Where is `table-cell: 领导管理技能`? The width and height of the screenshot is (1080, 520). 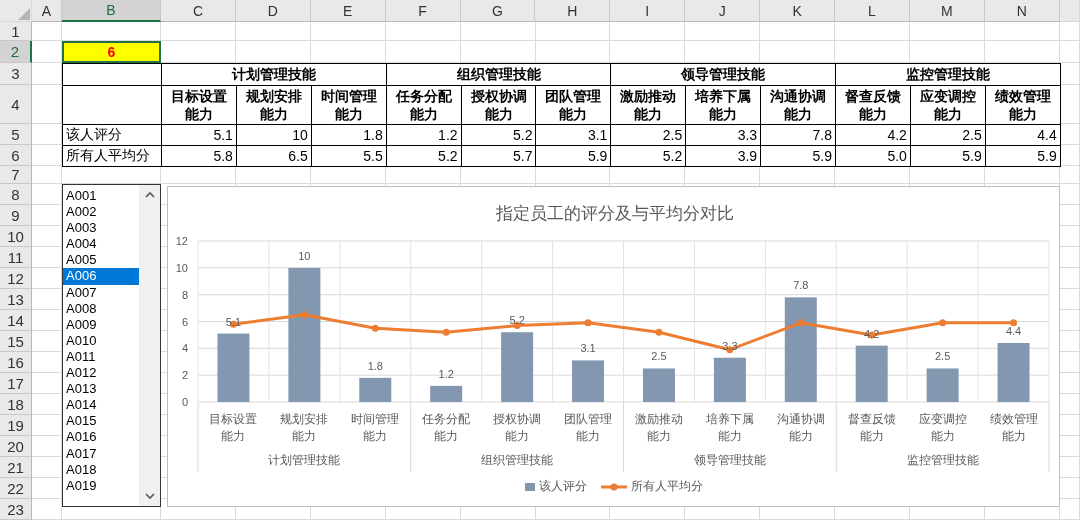
table-cell: 领导管理技能 is located at coordinates (723, 74).